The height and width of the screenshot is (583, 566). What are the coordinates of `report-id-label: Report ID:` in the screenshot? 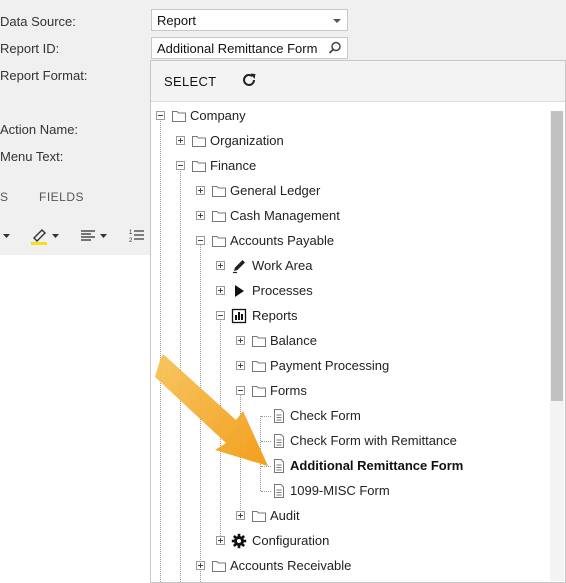 It's located at (30, 48).